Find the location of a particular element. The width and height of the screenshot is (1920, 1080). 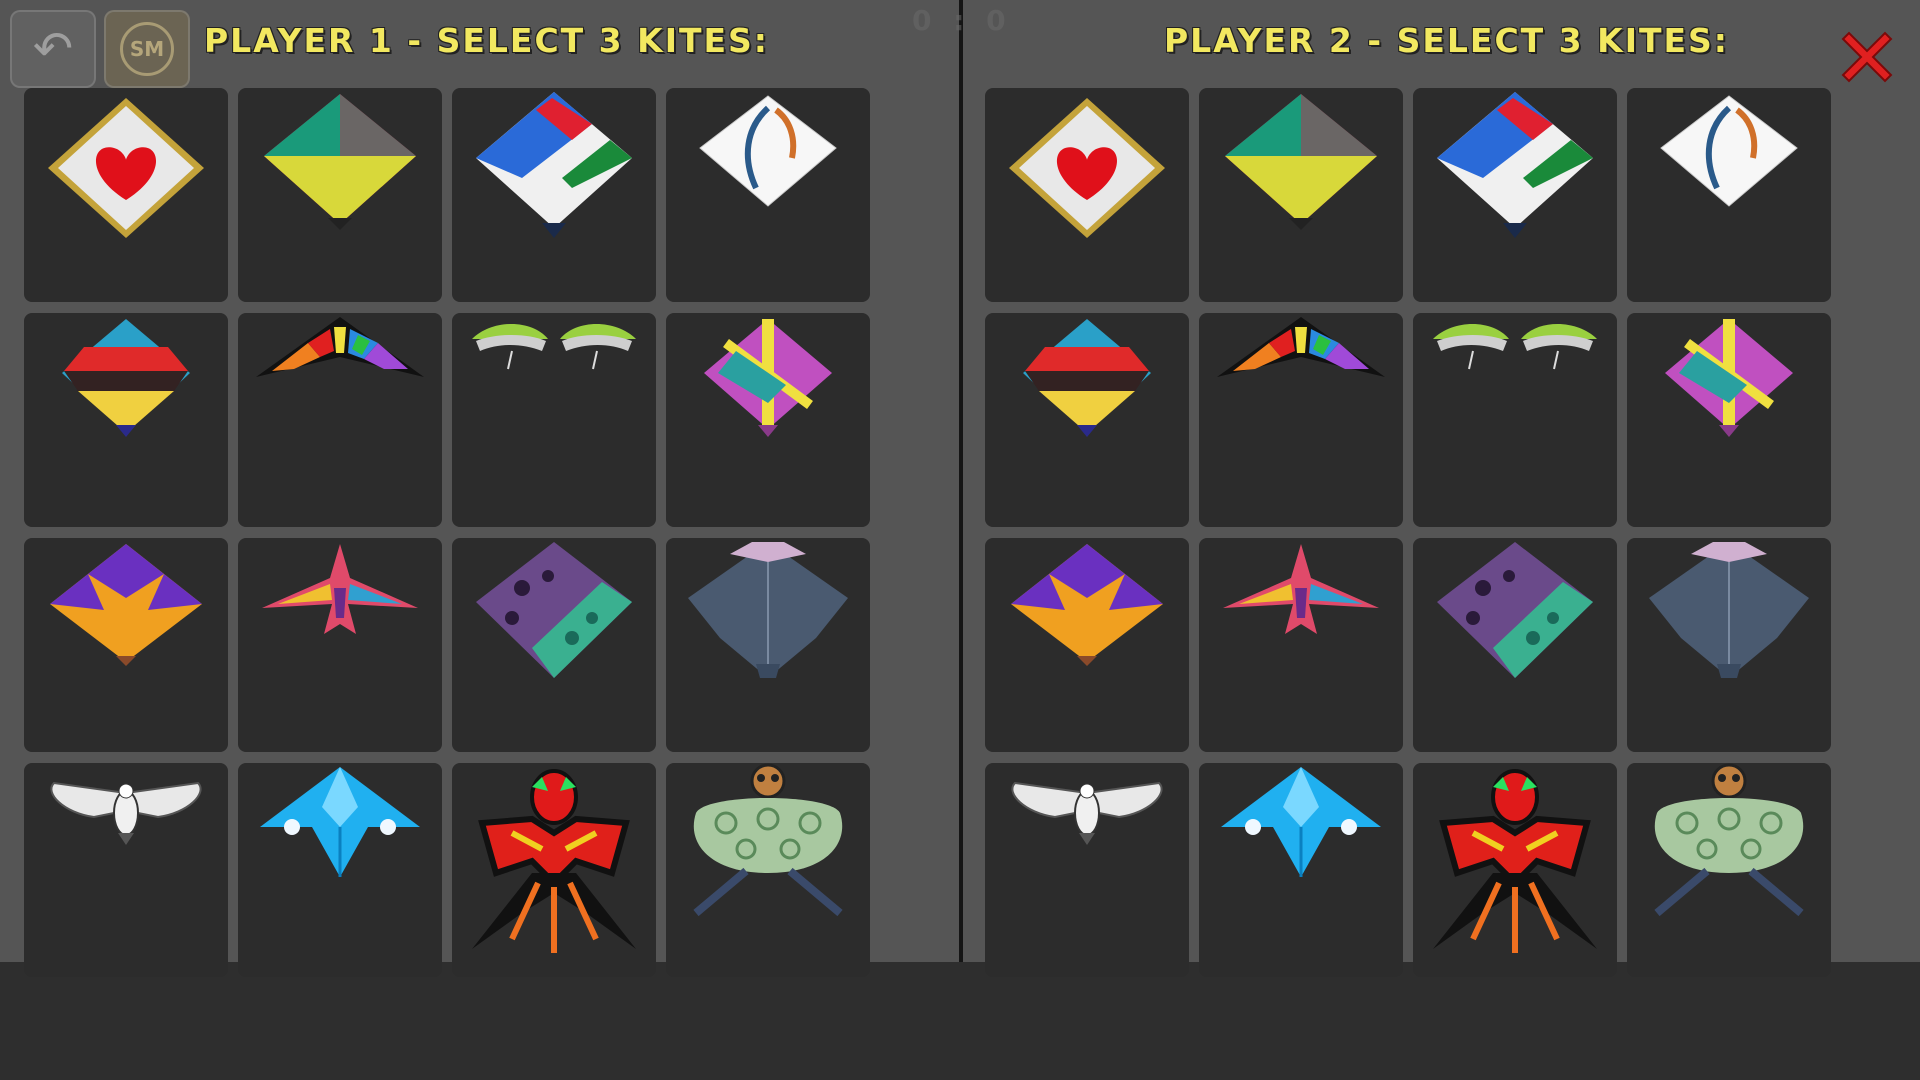

player2-kite-tile-stripe-kite is located at coordinates (1515, 195).